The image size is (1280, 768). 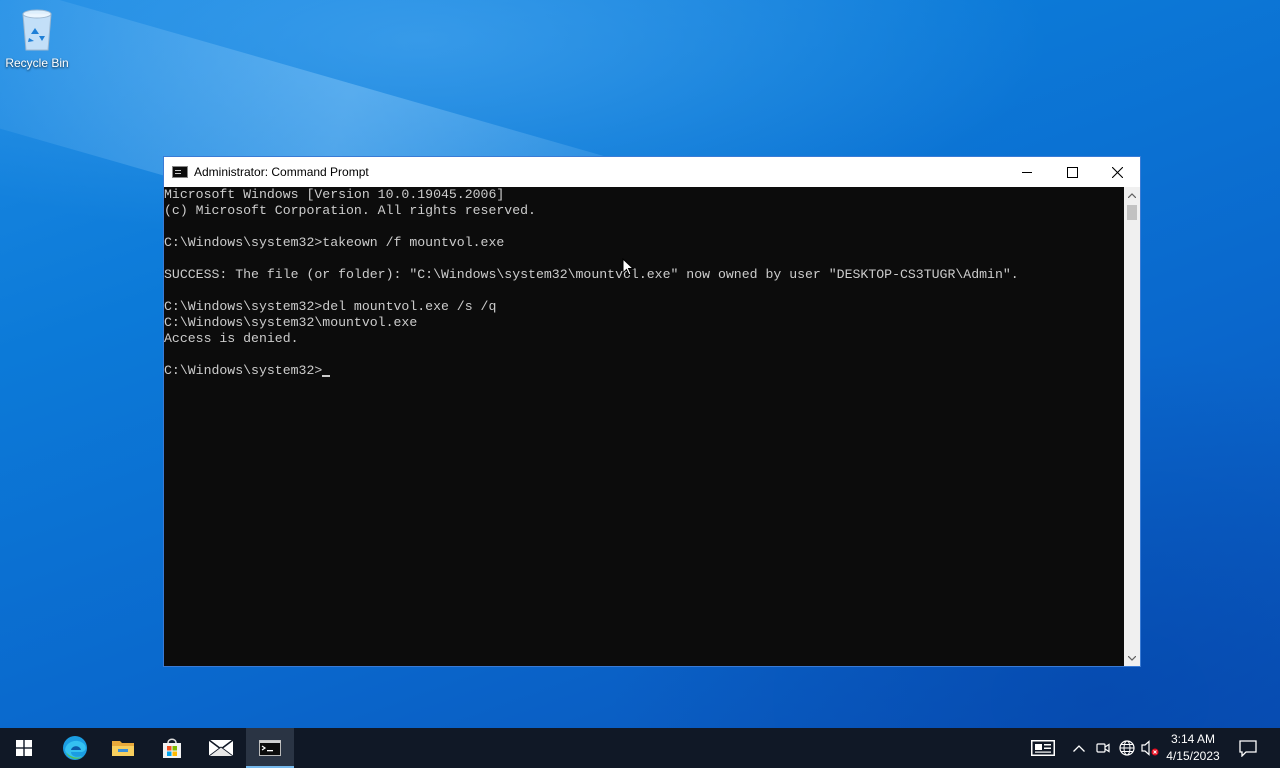 I want to click on meet-now-icon, so click(x=1103, y=748).